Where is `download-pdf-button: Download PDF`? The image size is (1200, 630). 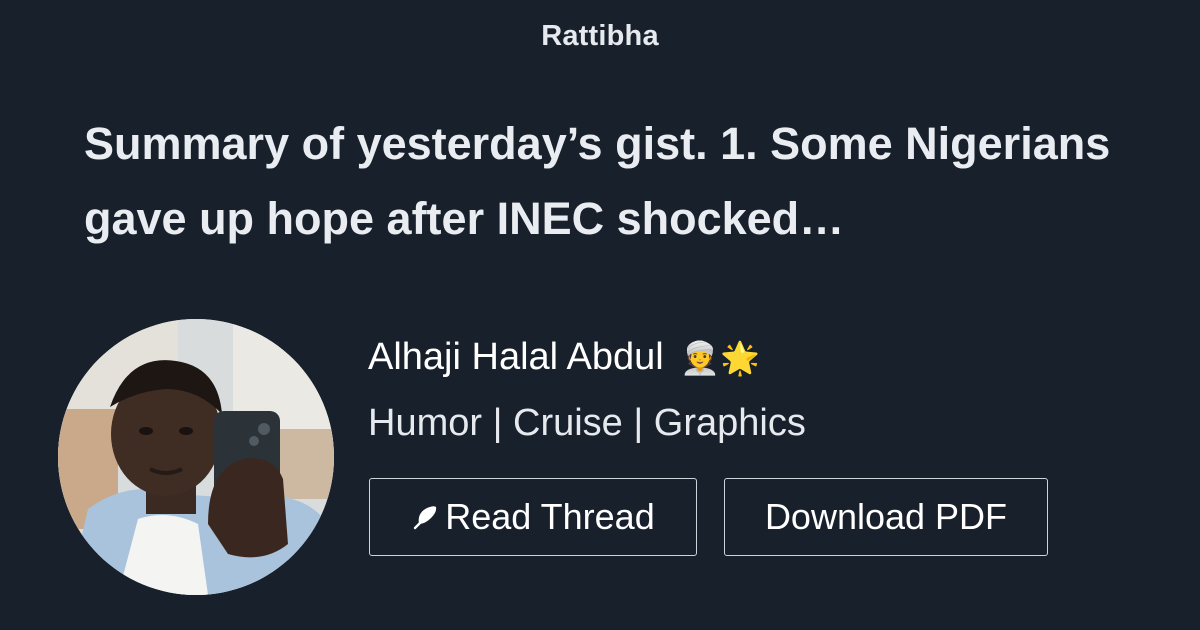 download-pdf-button: Download PDF is located at coordinates (886, 517).